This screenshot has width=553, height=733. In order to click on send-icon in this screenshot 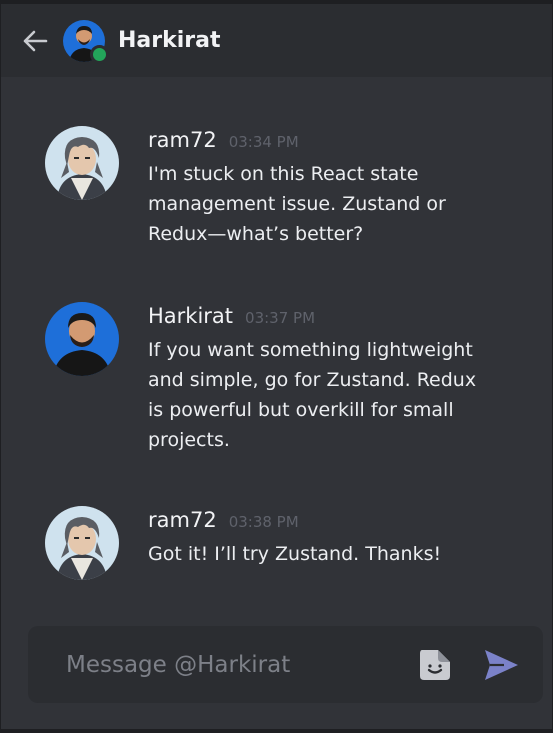, I will do `click(501, 665)`.